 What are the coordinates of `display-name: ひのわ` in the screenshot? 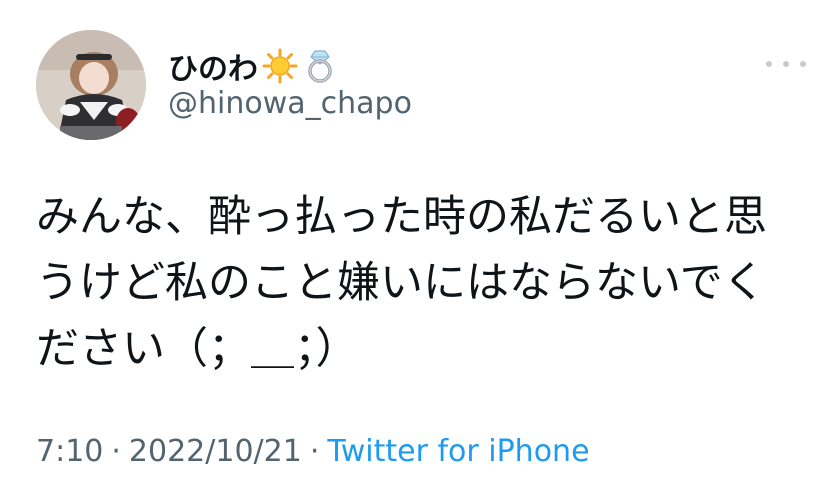 It's located at (213, 66).